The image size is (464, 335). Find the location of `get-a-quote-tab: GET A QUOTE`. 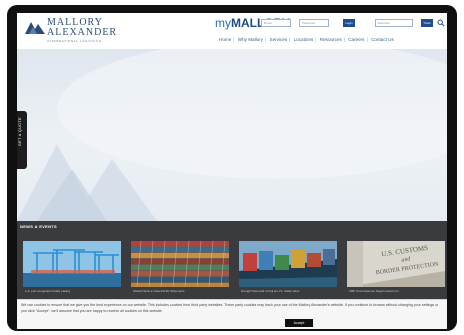

get-a-quote-tab: GET A QUOTE is located at coordinates (22, 140).